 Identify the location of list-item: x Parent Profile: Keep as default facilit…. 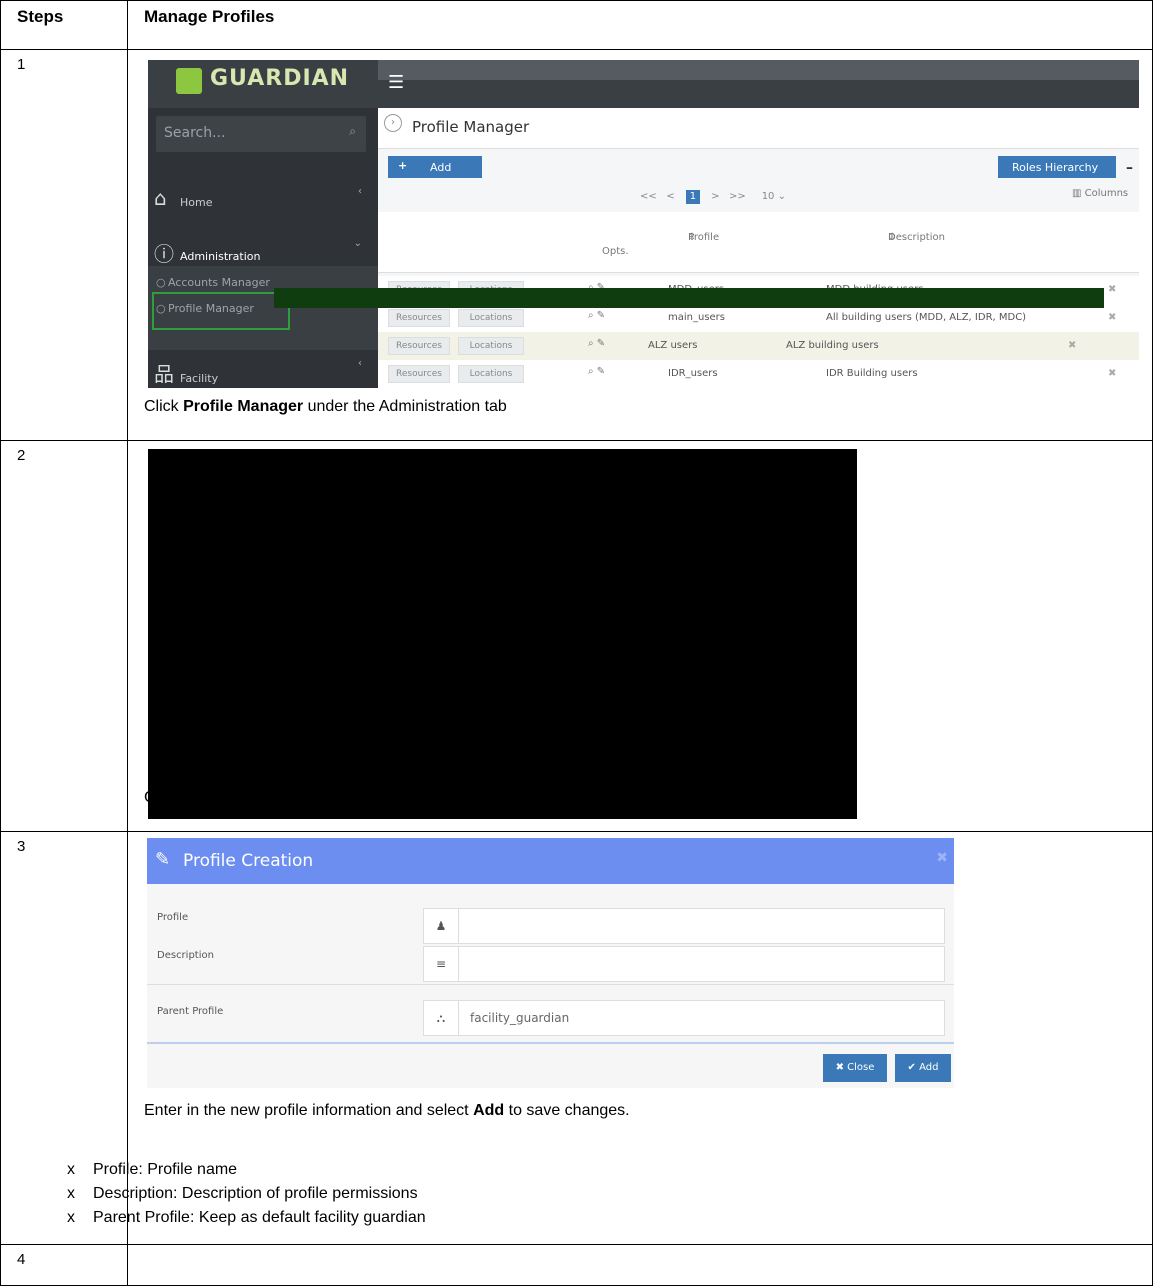
(246, 1217).